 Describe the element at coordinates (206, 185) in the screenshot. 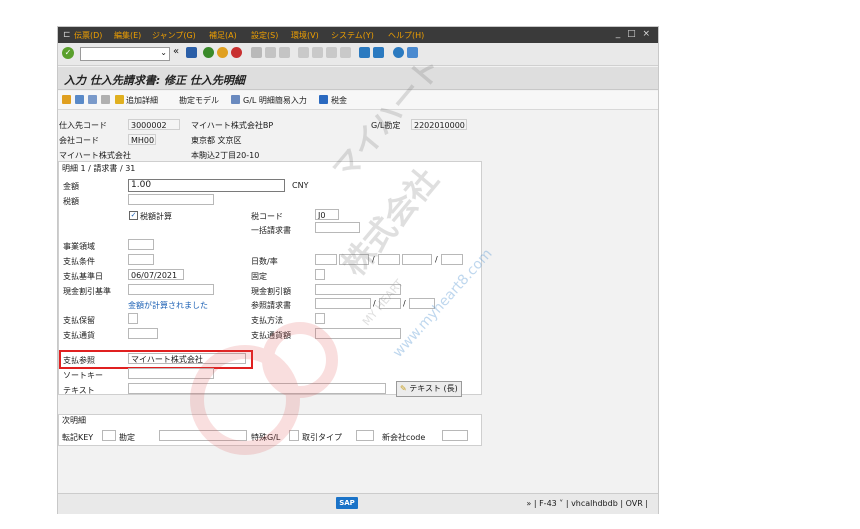

I see `amount-input: 1.00` at that location.